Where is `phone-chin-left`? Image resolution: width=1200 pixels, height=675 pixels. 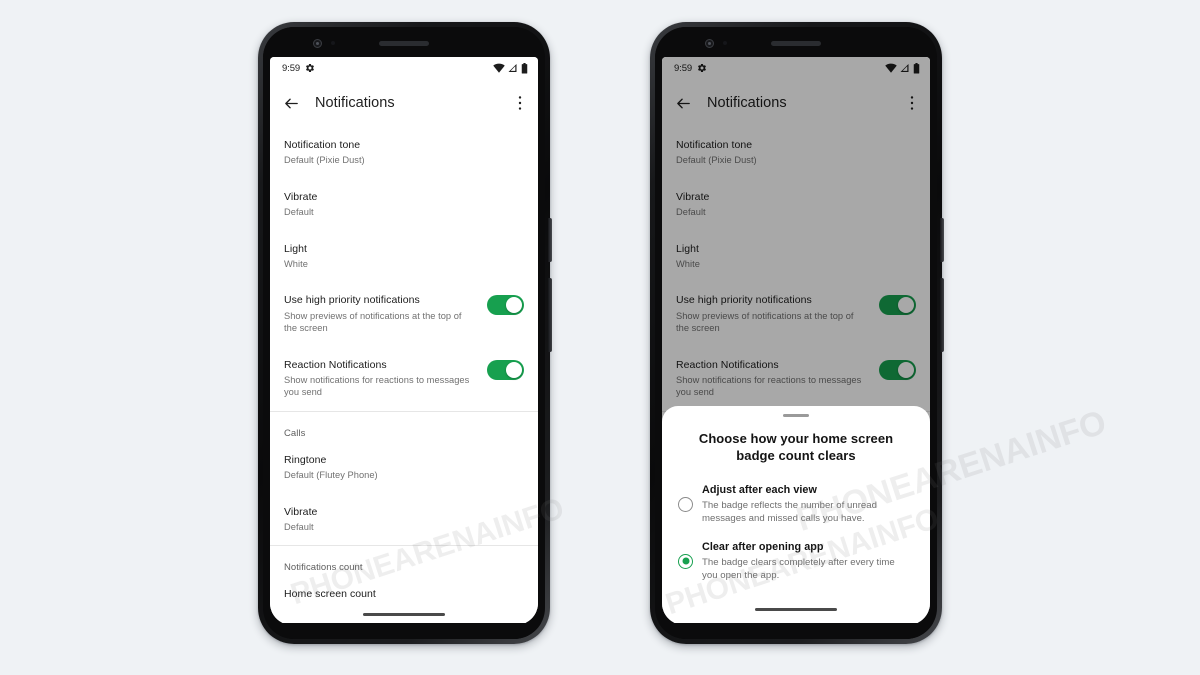
phone-chin-left is located at coordinates (404, 631).